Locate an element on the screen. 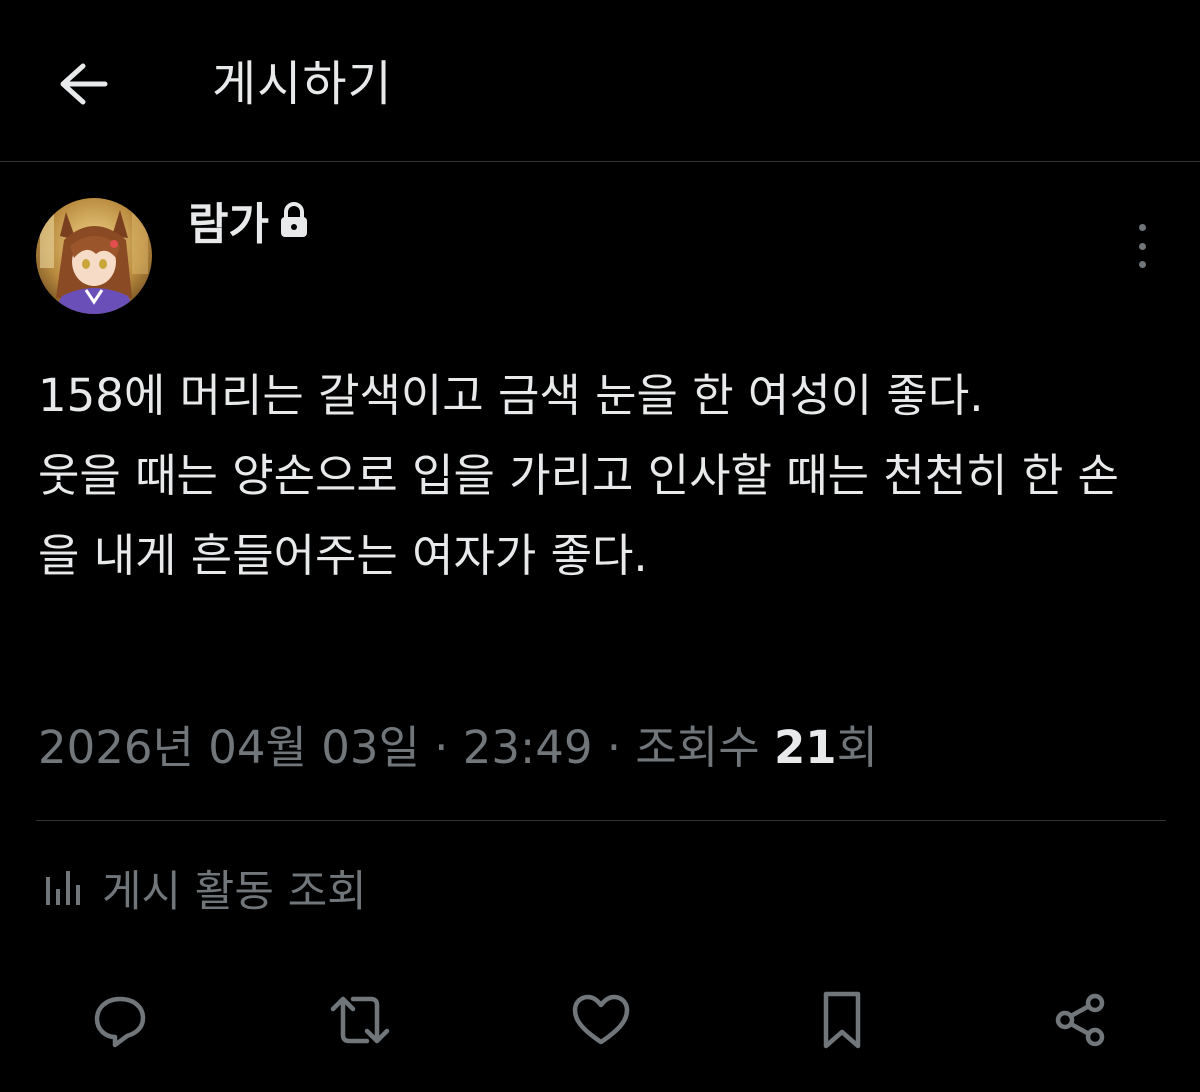 This screenshot has height=1092, width=1200. share-button is located at coordinates (1080, 1020).